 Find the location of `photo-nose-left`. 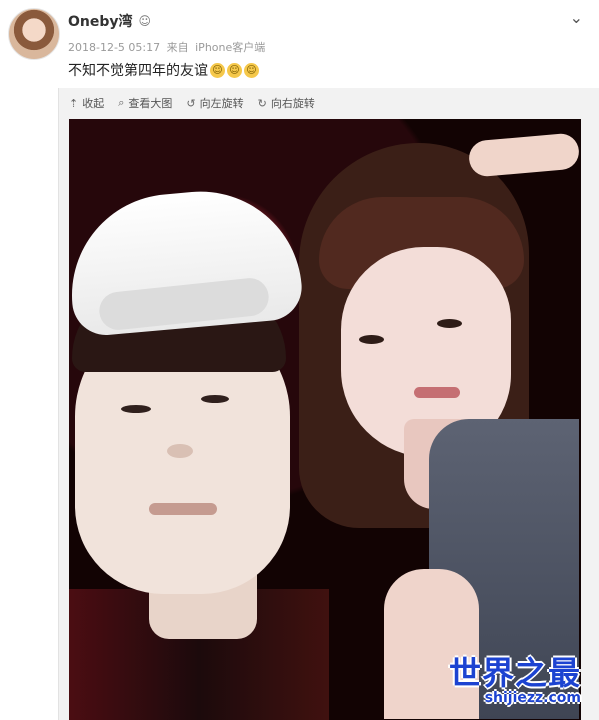

photo-nose-left is located at coordinates (180, 451).